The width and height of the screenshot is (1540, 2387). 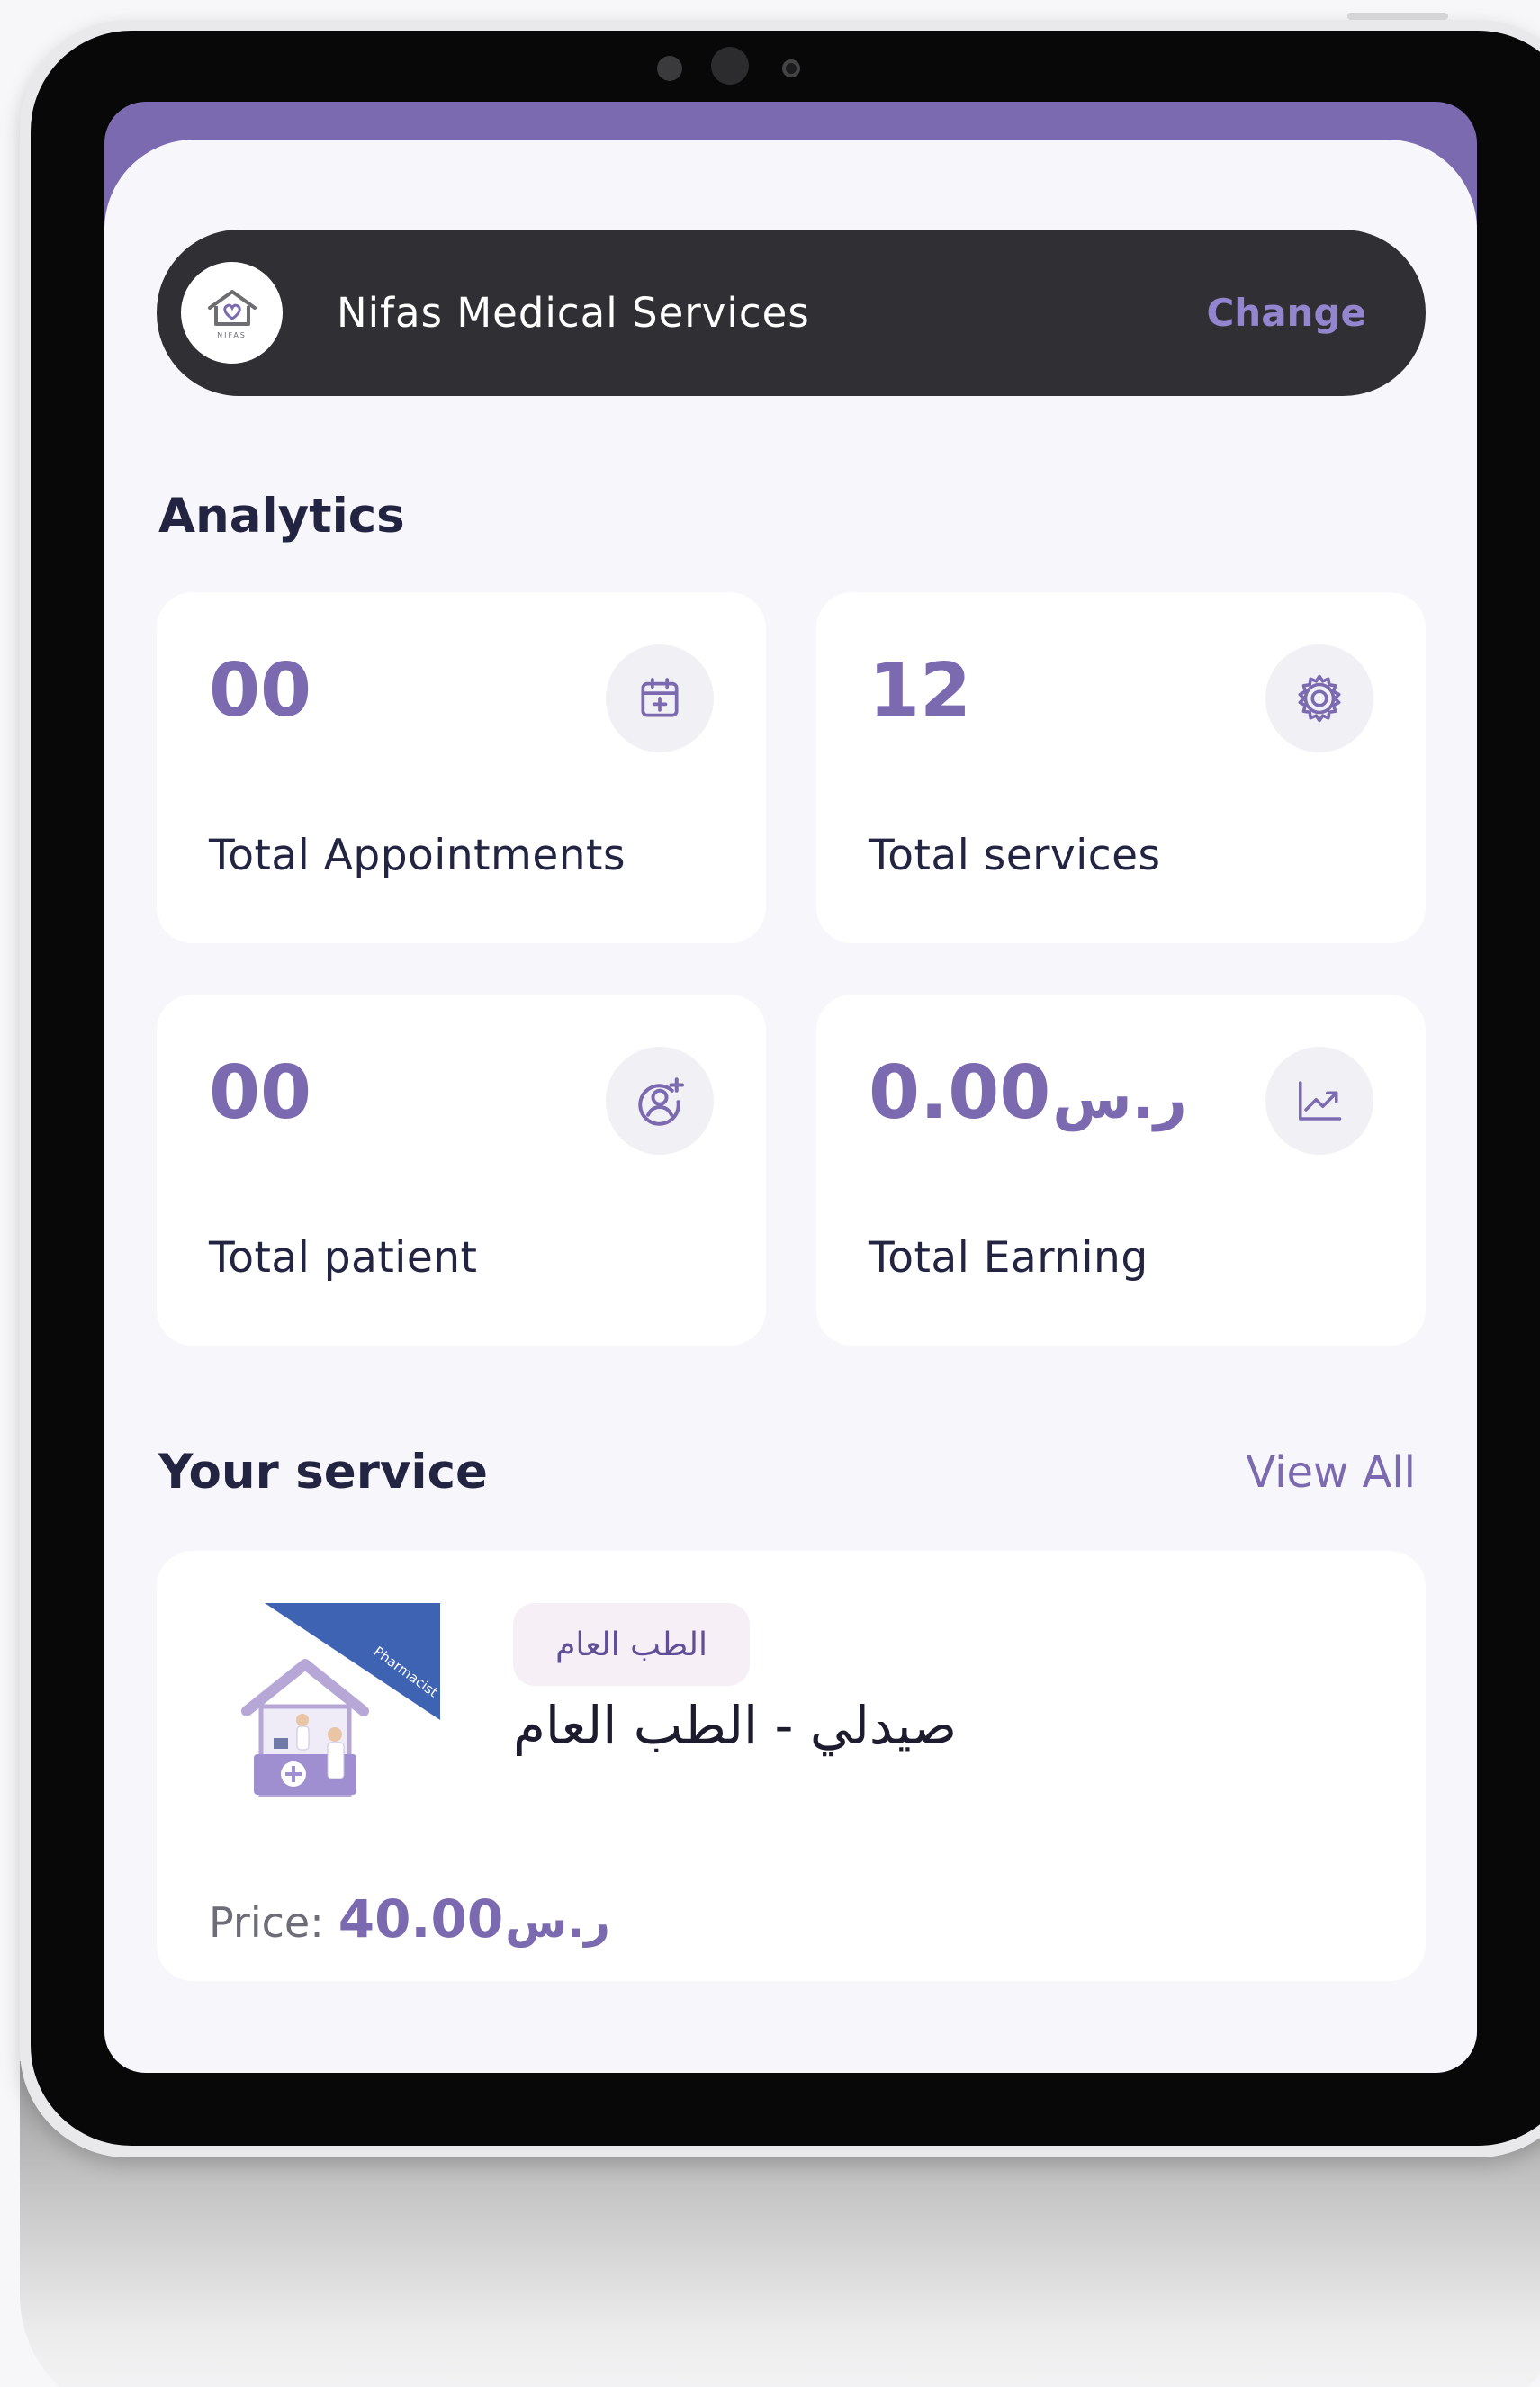 What do you see at coordinates (631, 1644) in the screenshot?
I see `category-tag: الطب العام` at bounding box center [631, 1644].